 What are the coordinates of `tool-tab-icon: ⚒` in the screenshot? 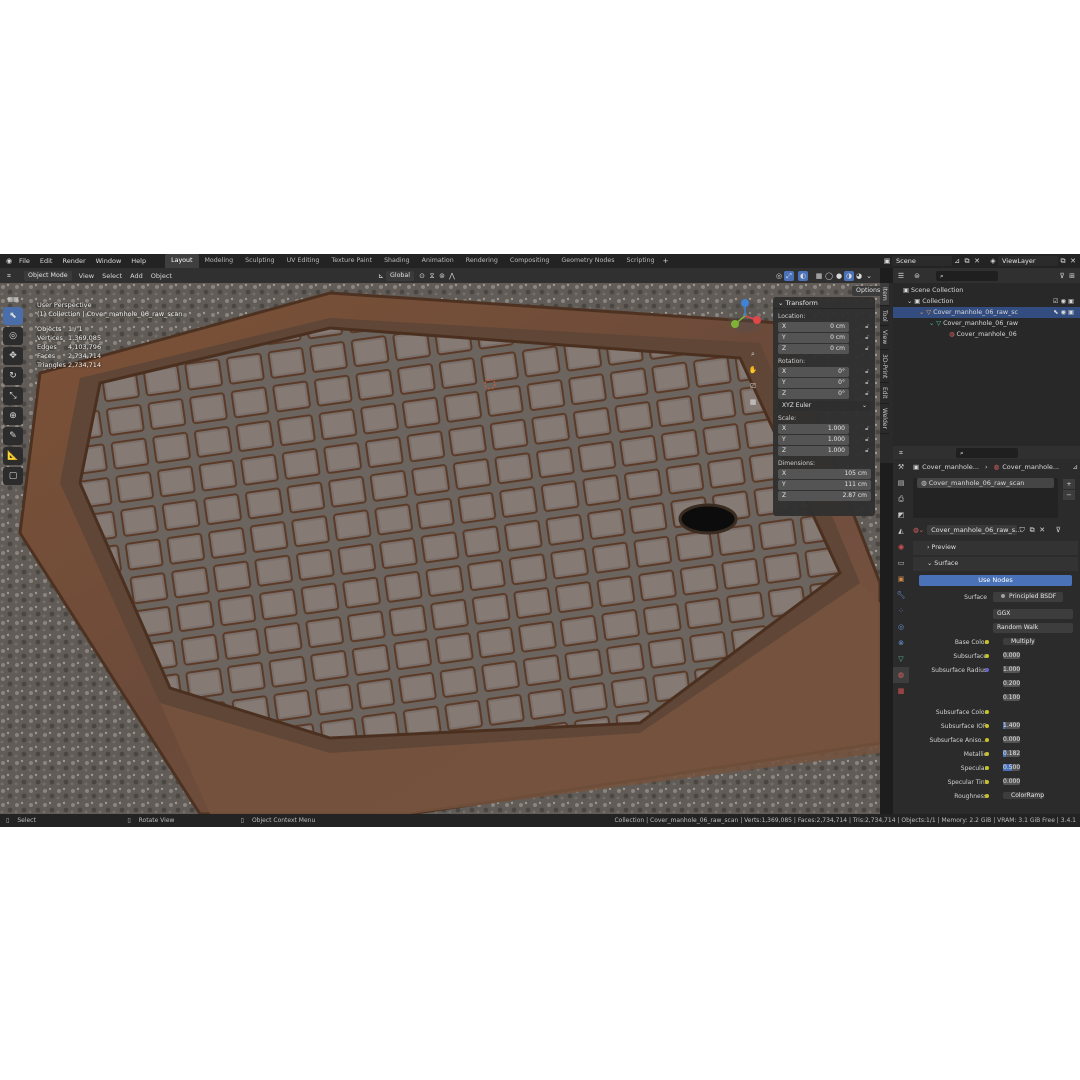 It's located at (901, 467).